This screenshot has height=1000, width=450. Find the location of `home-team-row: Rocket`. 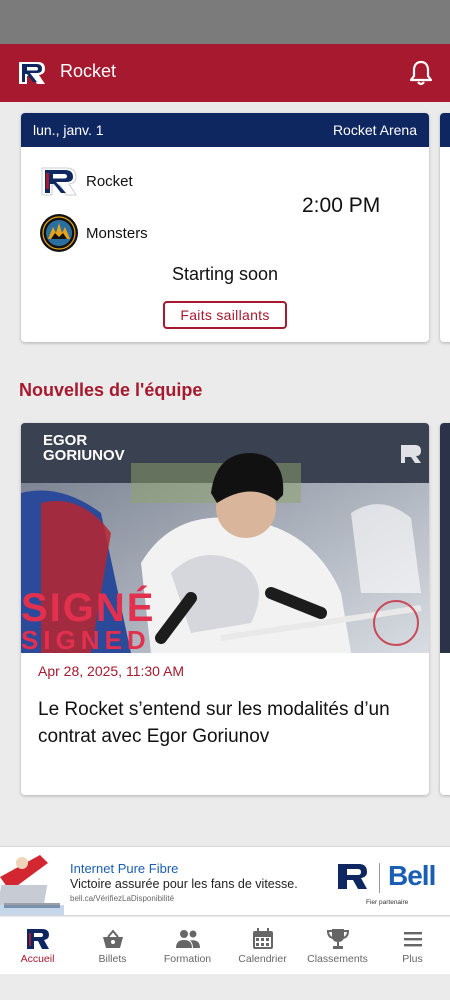

home-team-row: Rocket is located at coordinates (86, 181).